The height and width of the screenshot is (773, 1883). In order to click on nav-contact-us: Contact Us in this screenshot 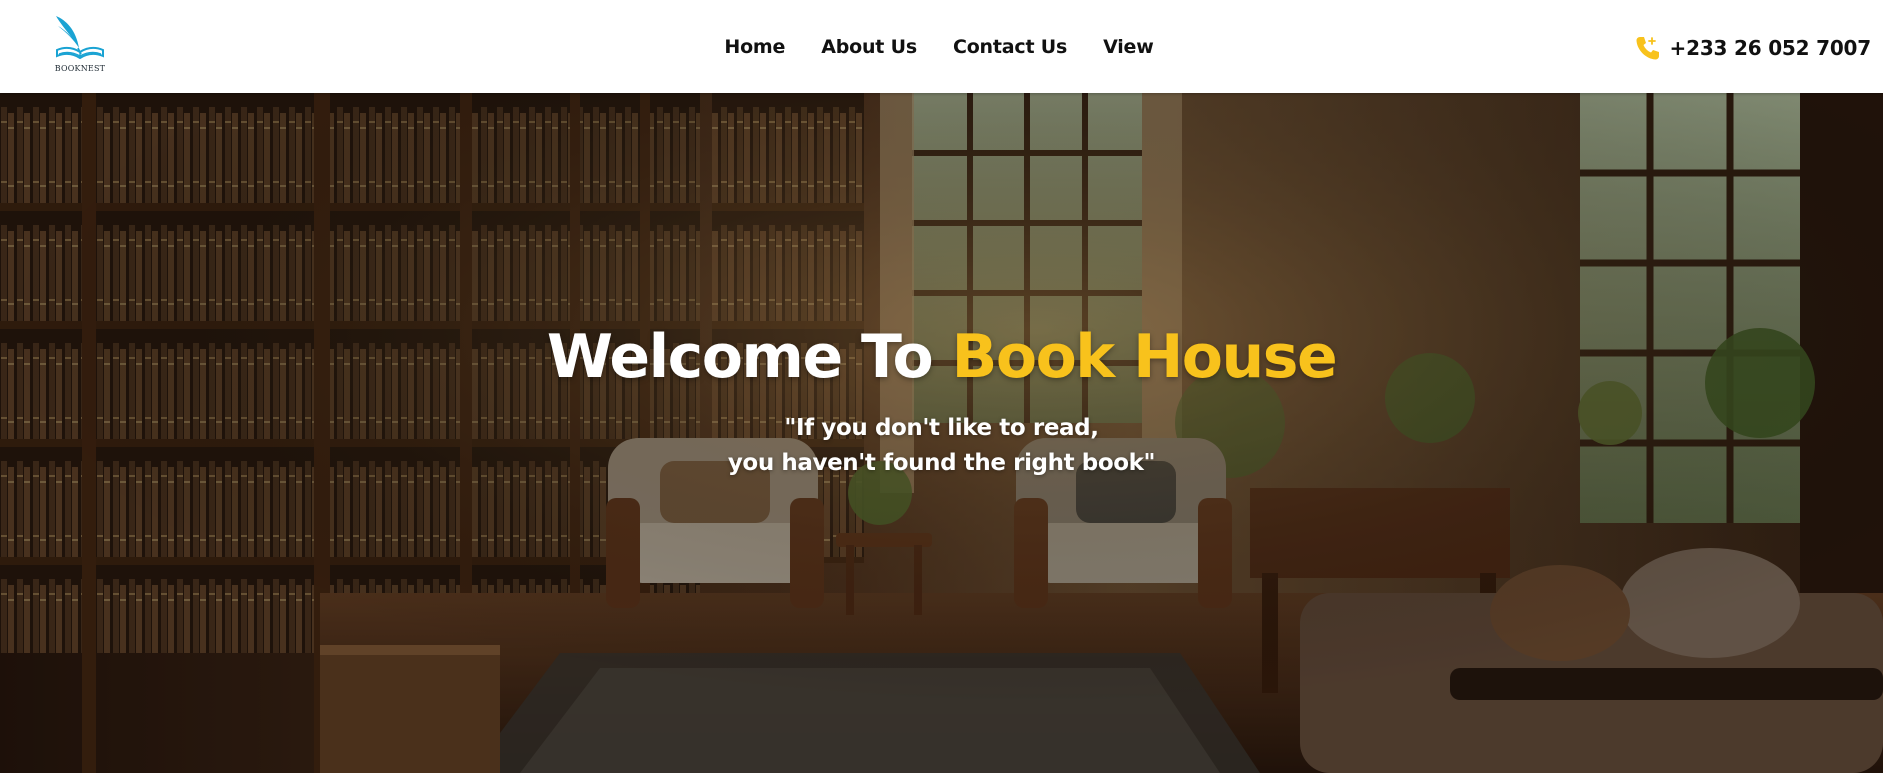, I will do `click(1010, 47)`.